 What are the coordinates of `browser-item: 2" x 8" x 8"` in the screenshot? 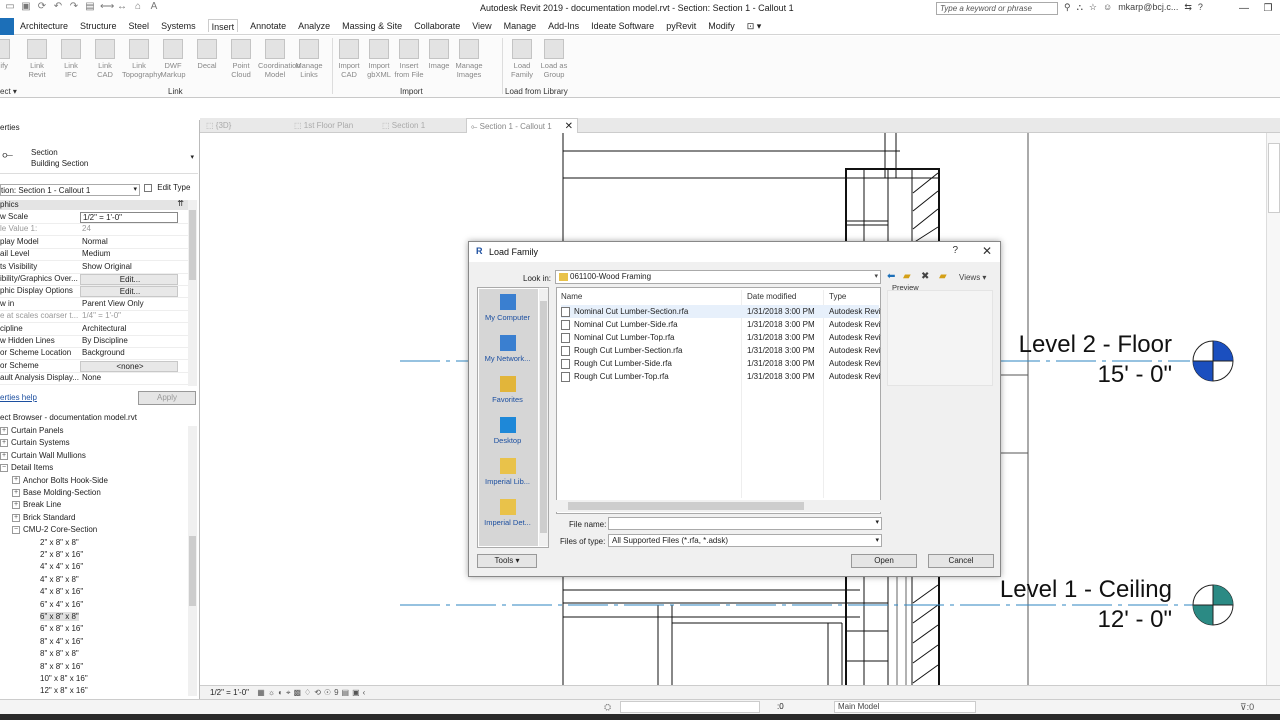 It's located at (59, 542).